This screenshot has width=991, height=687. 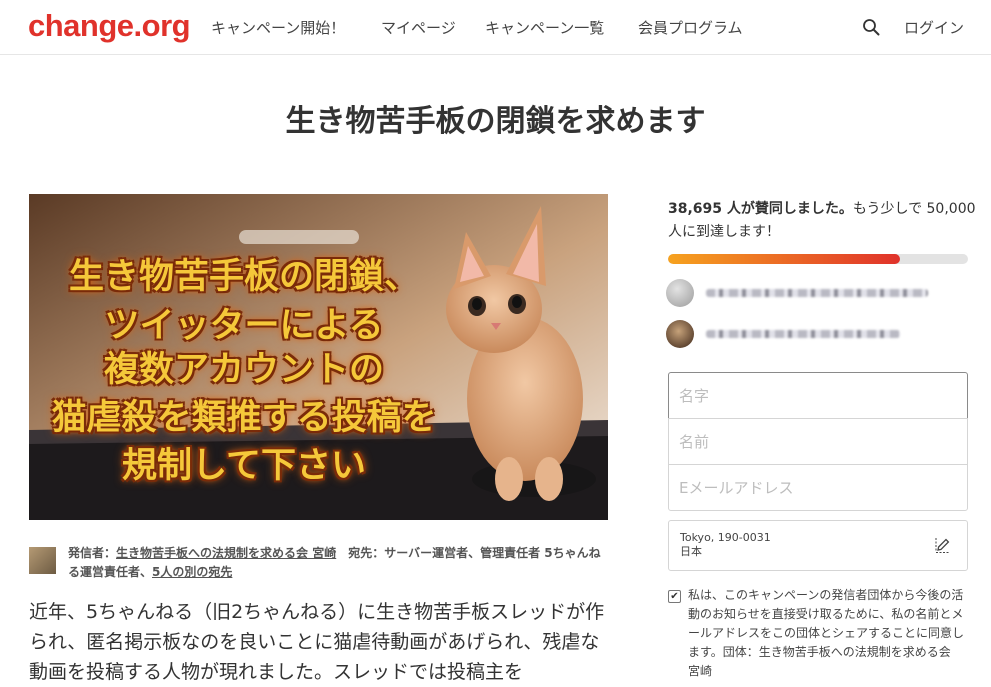 What do you see at coordinates (92, 553) in the screenshot?
I see `starter-label: 発信者：` at bounding box center [92, 553].